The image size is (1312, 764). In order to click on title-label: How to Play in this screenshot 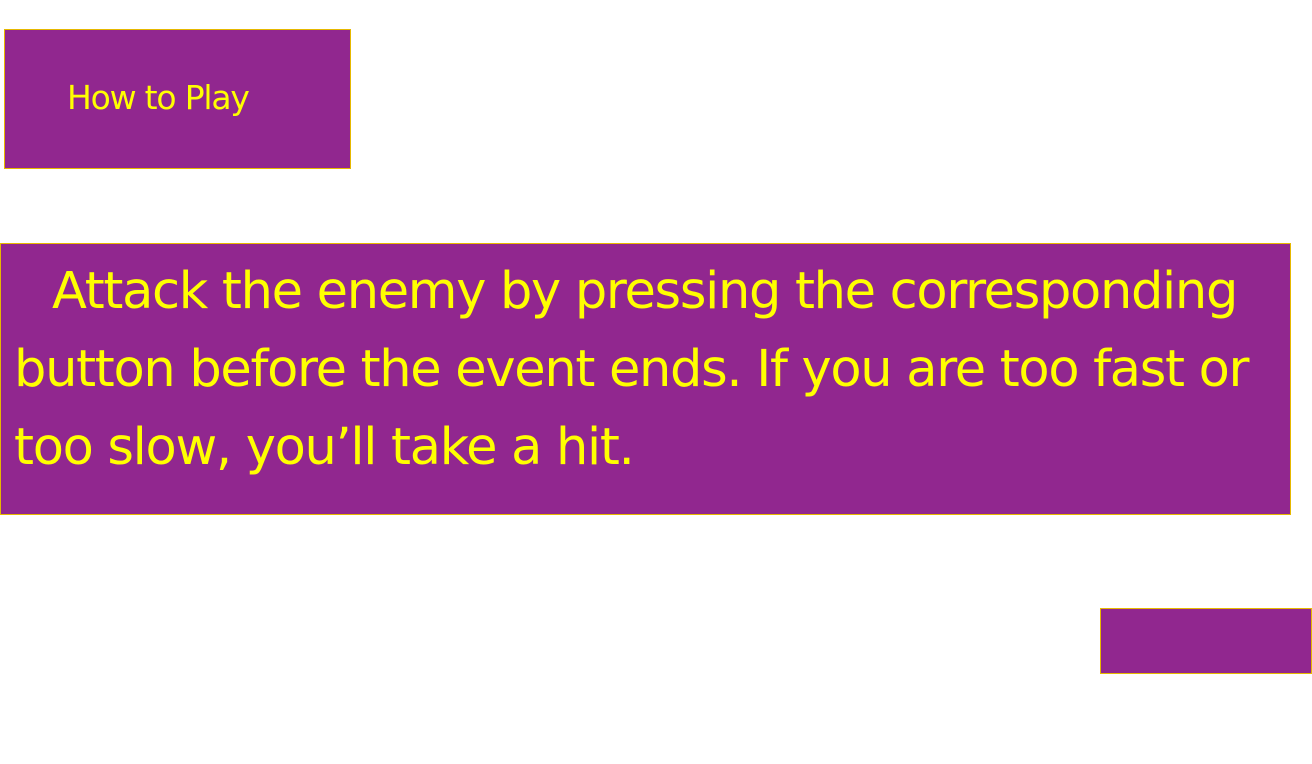, I will do `click(158, 97)`.